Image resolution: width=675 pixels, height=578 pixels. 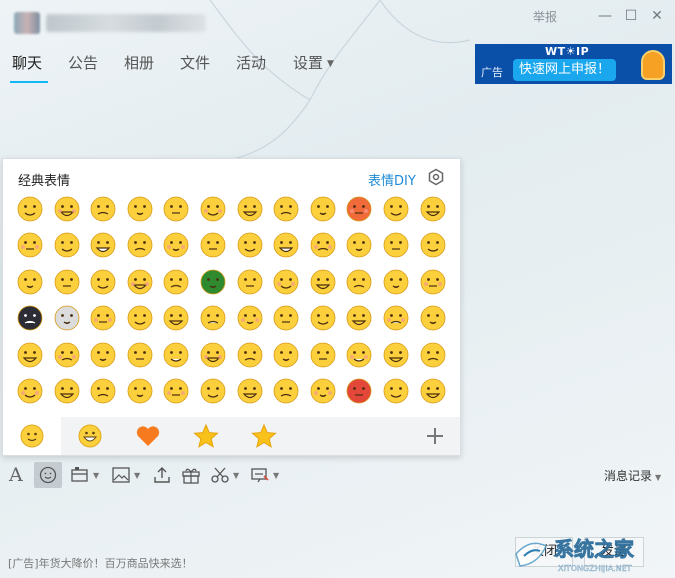 What do you see at coordinates (48, 475) in the screenshot?
I see `emoji-button` at bounding box center [48, 475].